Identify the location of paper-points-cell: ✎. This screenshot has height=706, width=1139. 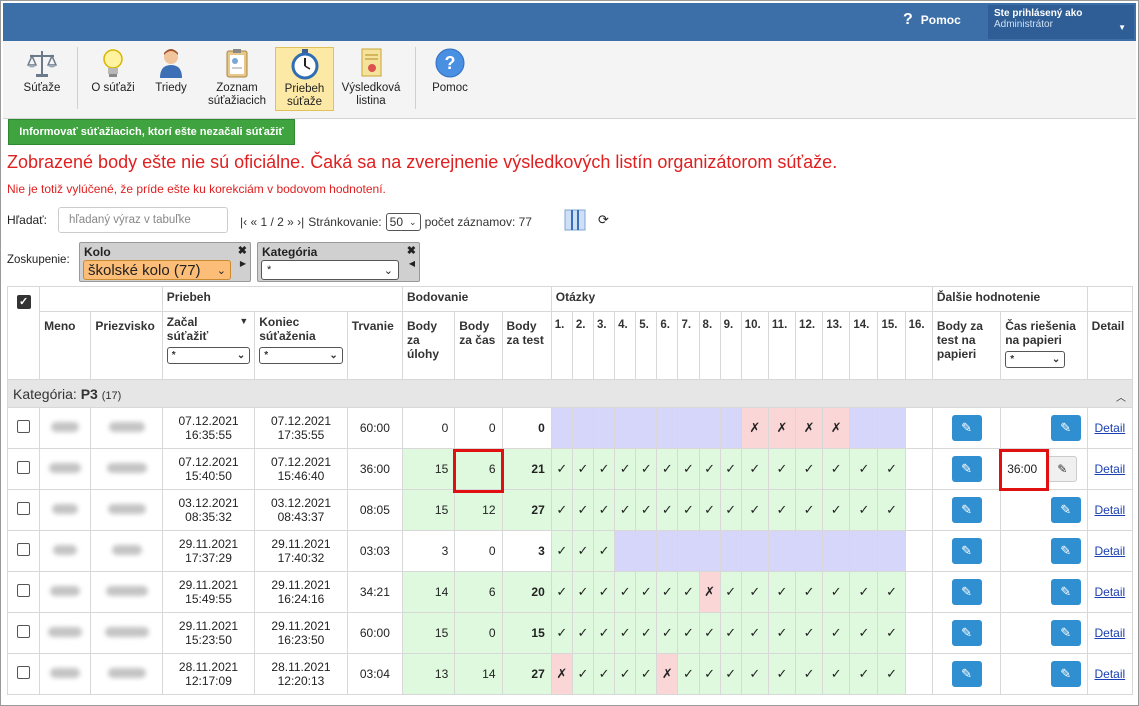
(966, 592).